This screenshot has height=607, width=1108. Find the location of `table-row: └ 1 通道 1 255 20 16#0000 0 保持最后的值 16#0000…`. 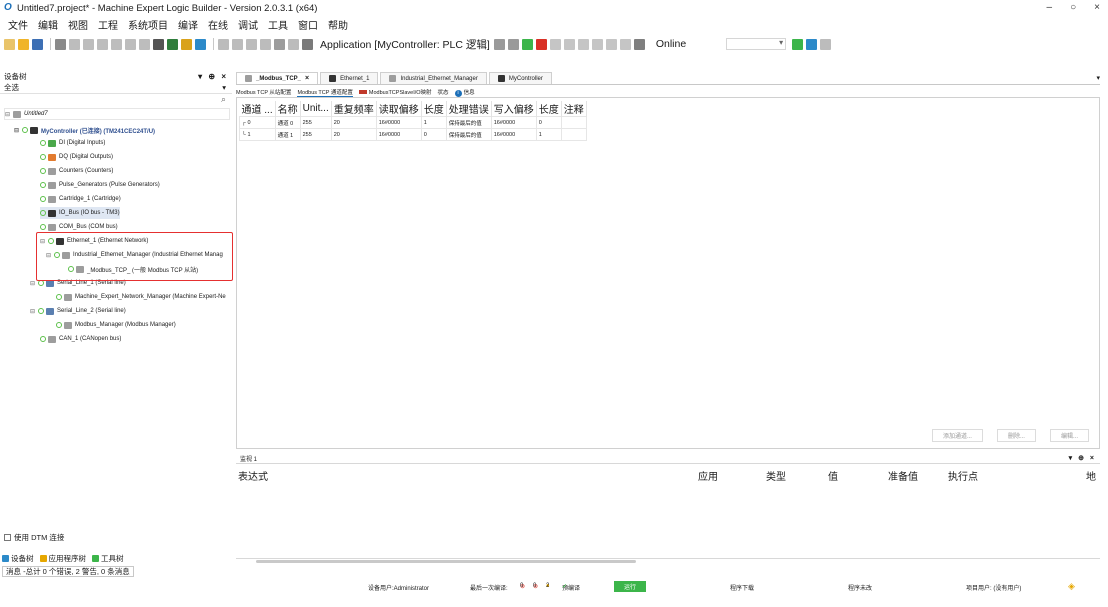

table-row: └ 1 通道 1 255 20 16#0000 0 保持最后的值 16#0000… is located at coordinates (413, 134).